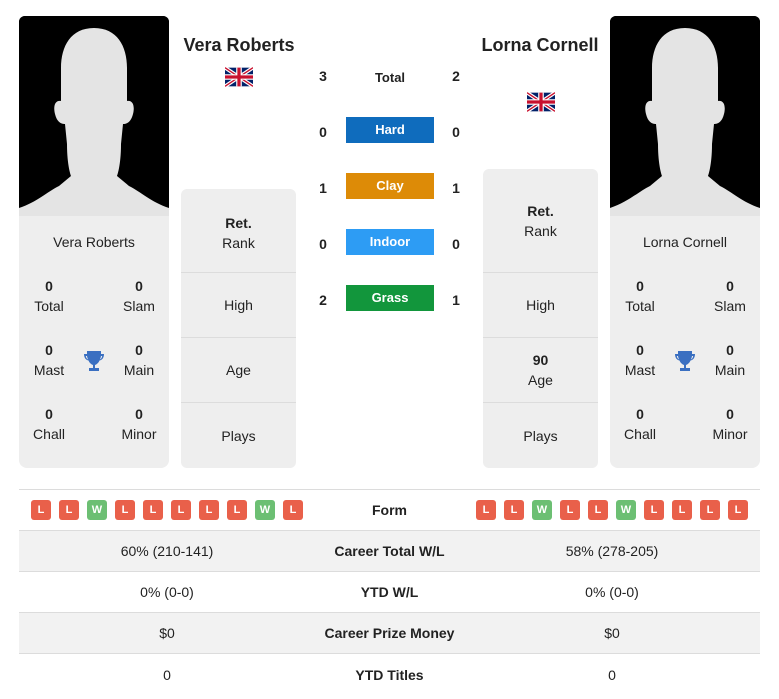 This screenshot has height=699, width=779. Describe the element at coordinates (730, 414) in the screenshot. I see `titles-minor-value: 0` at that location.